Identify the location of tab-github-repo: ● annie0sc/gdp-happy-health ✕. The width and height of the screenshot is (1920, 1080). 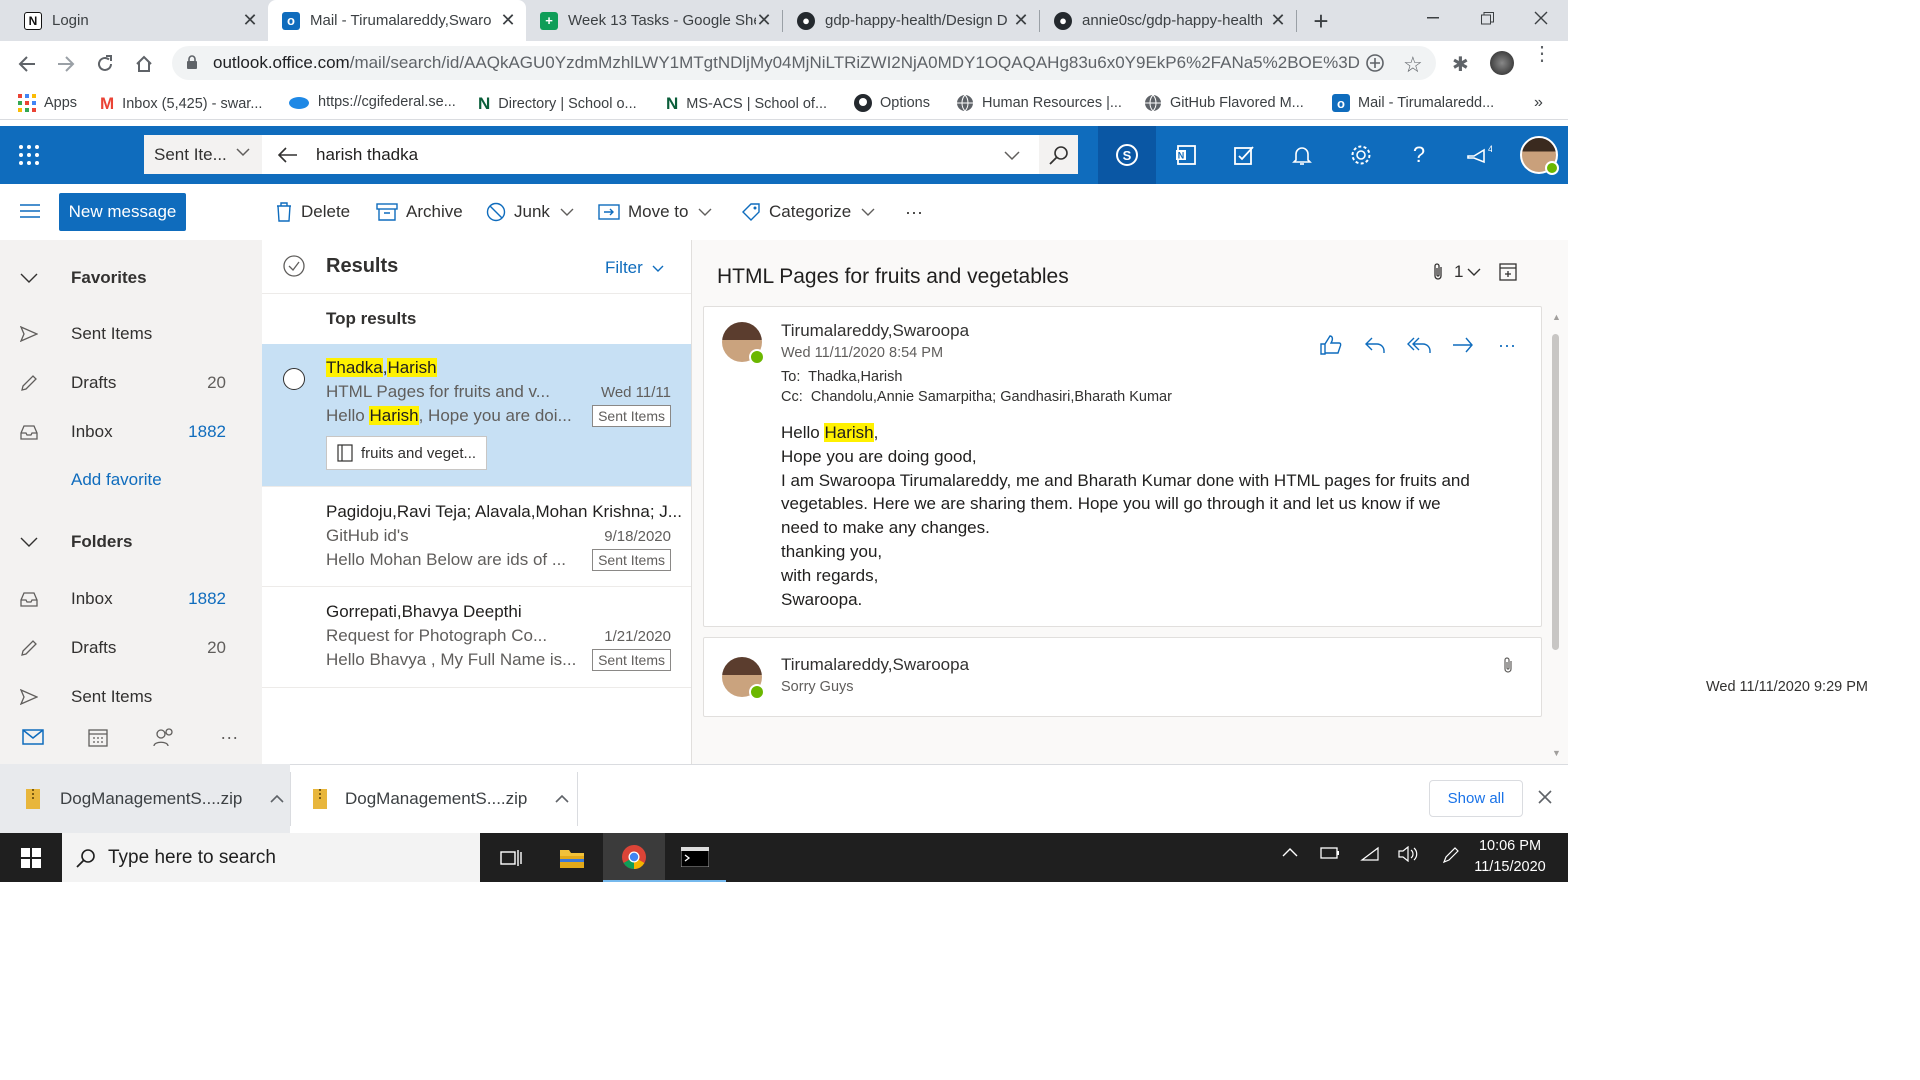
(1168, 20).